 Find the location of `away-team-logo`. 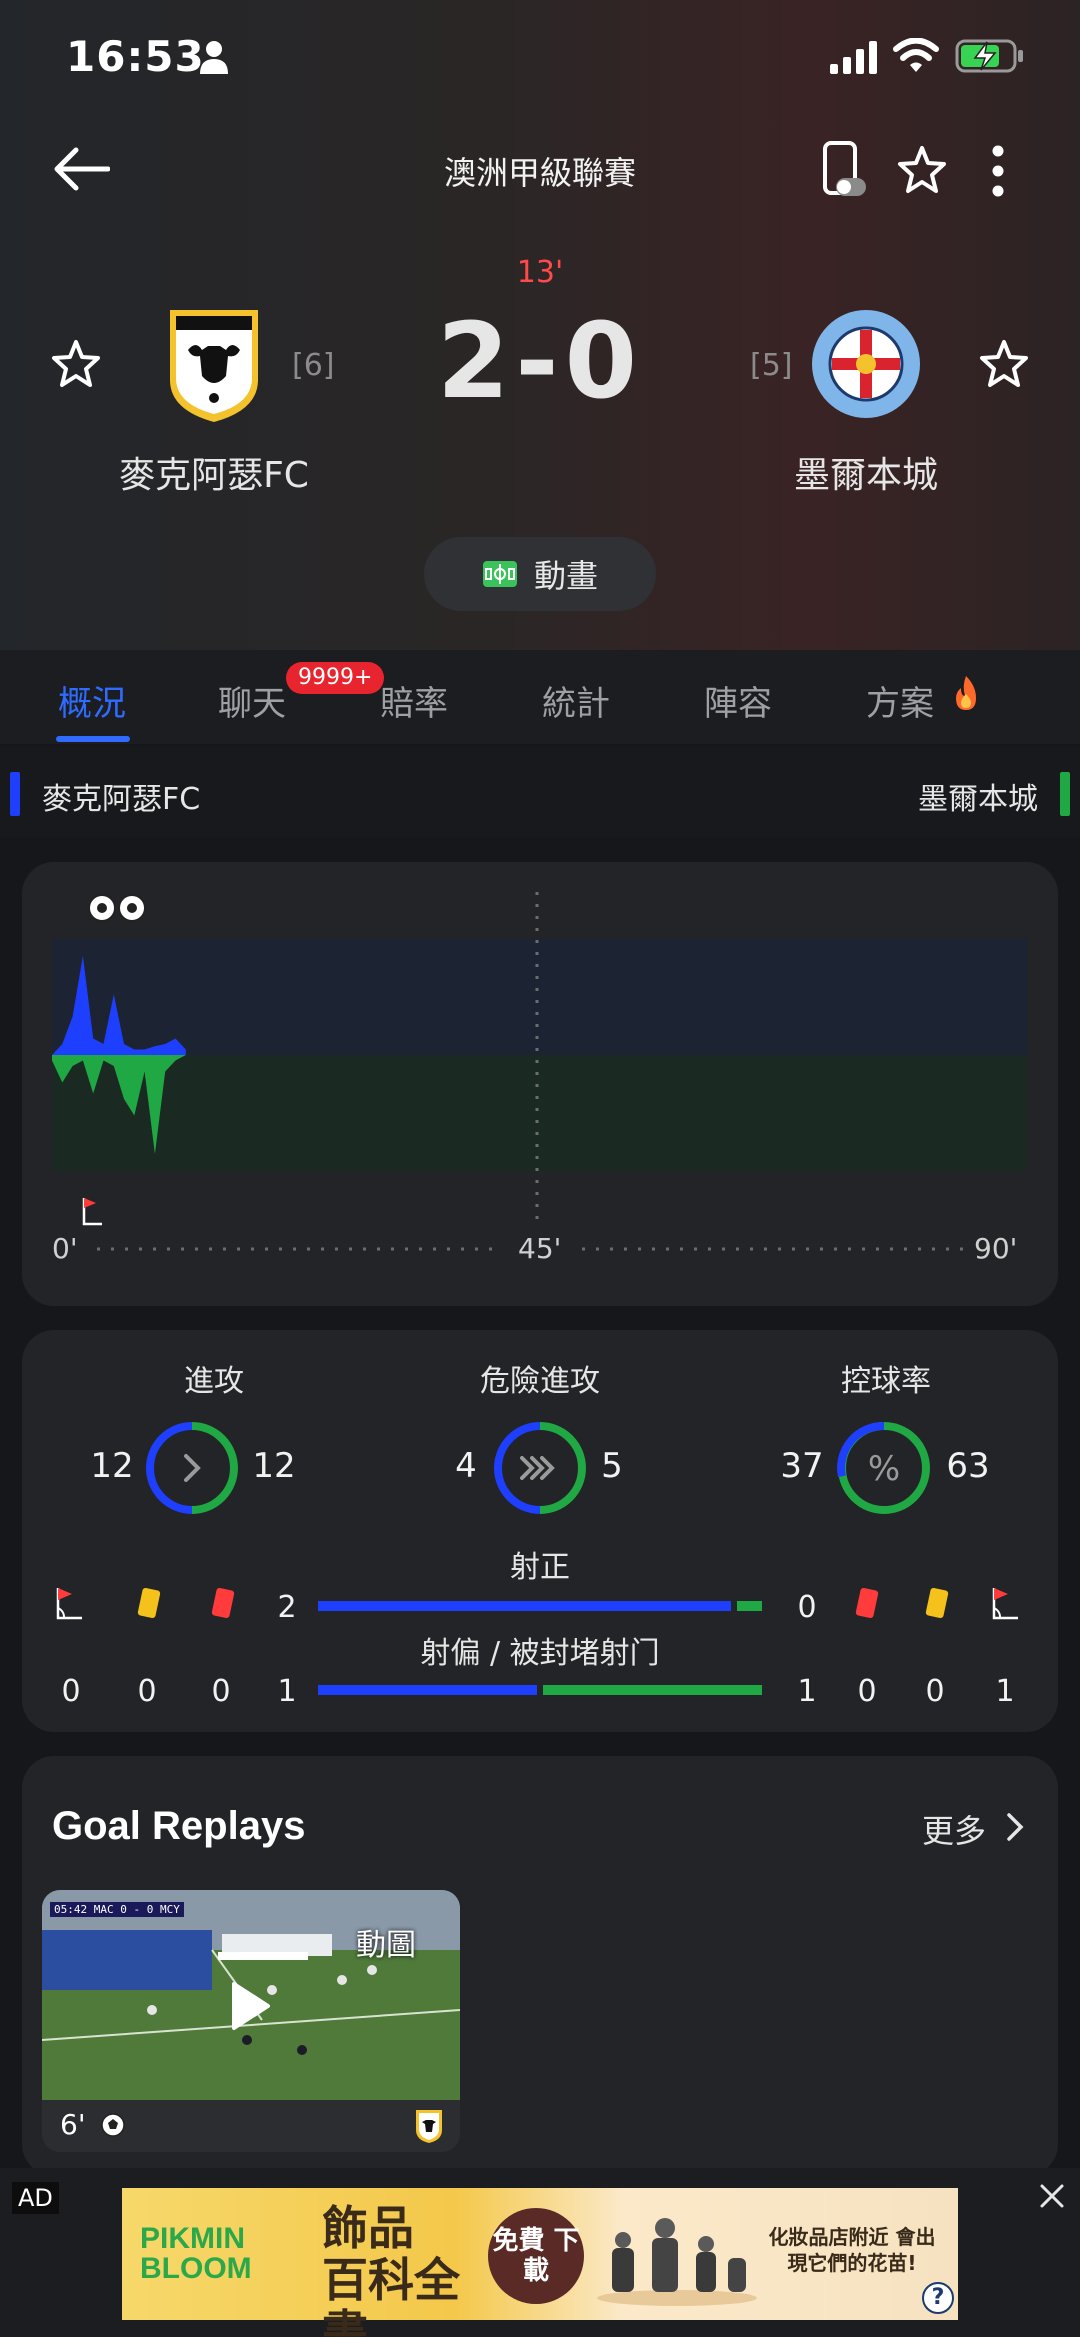

away-team-logo is located at coordinates (866, 364).